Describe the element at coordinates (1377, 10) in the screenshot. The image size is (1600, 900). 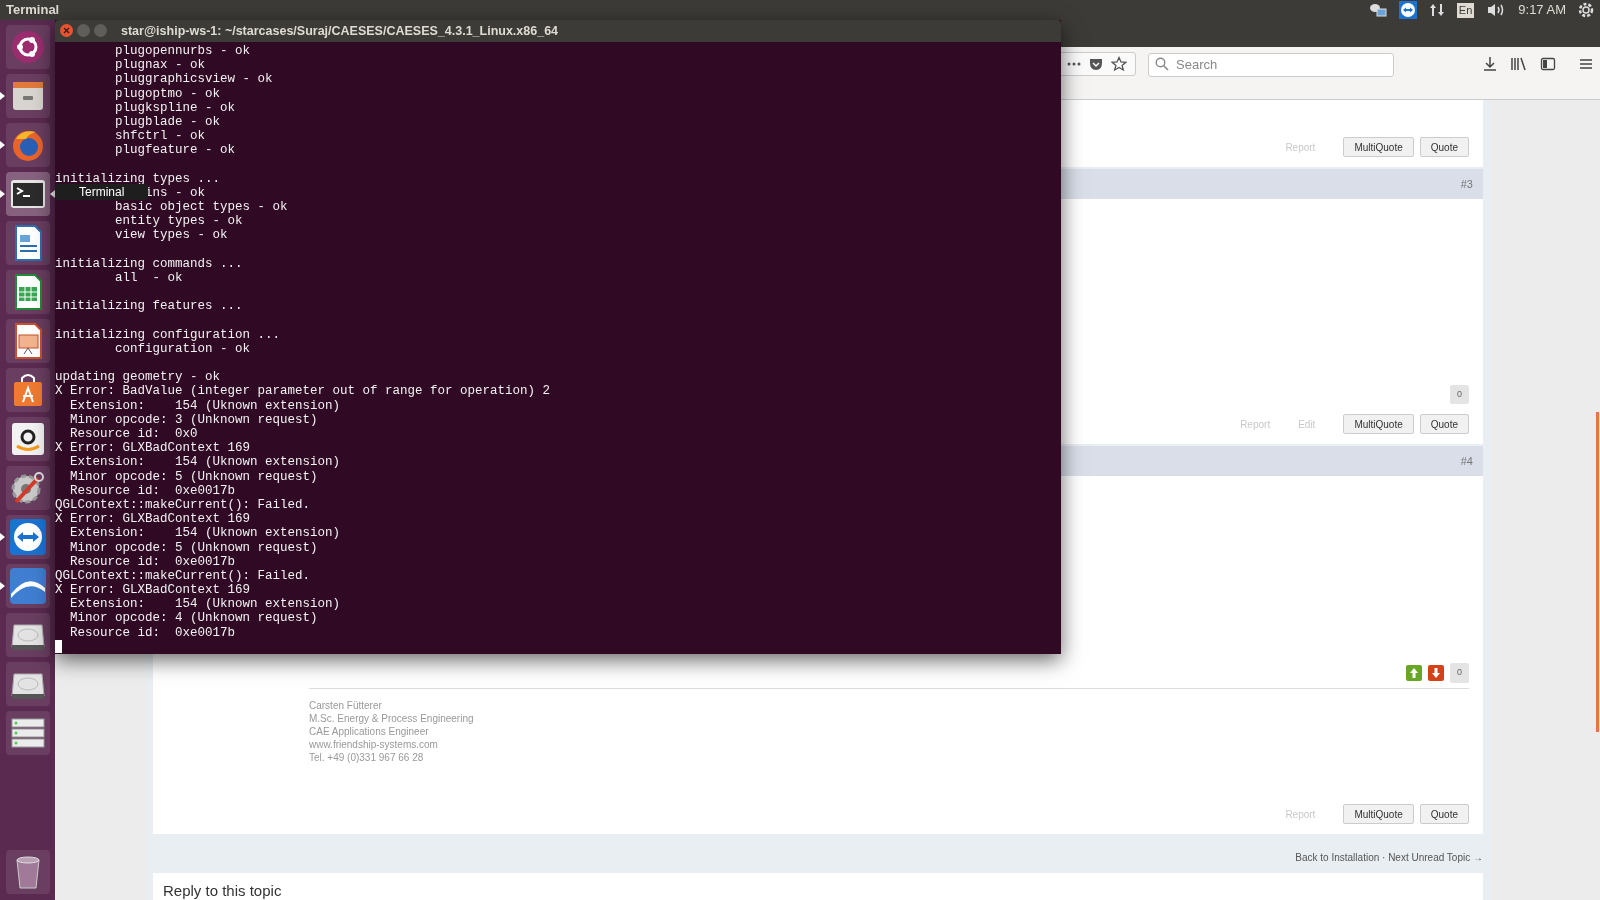
I see `messaging-icon` at that location.